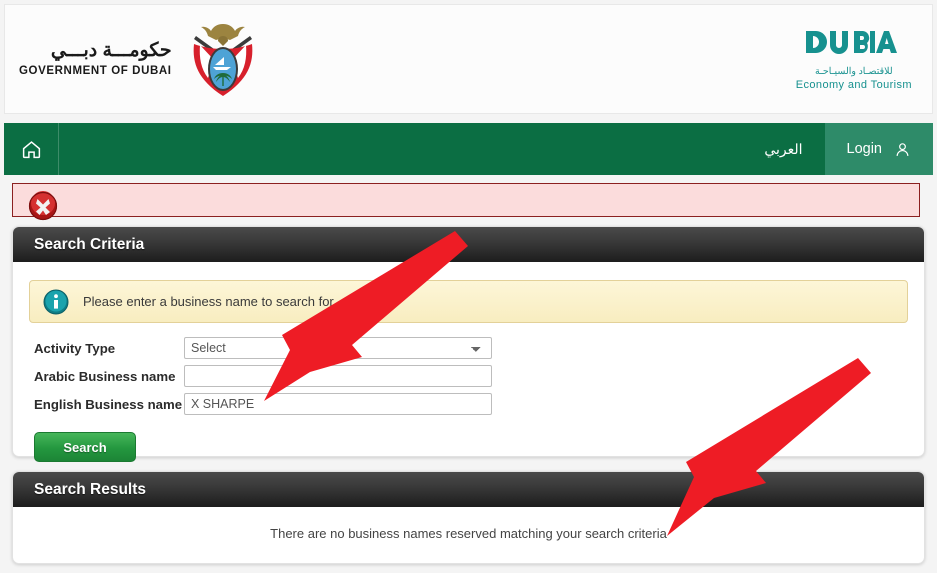  I want to click on form-row-english-business-name: English Business name, so click(479, 404).